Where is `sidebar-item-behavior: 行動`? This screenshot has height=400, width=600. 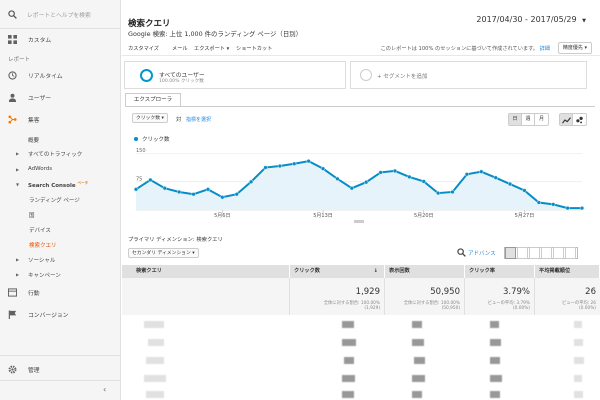
sidebar-item-behavior: 行動 is located at coordinates (60, 292).